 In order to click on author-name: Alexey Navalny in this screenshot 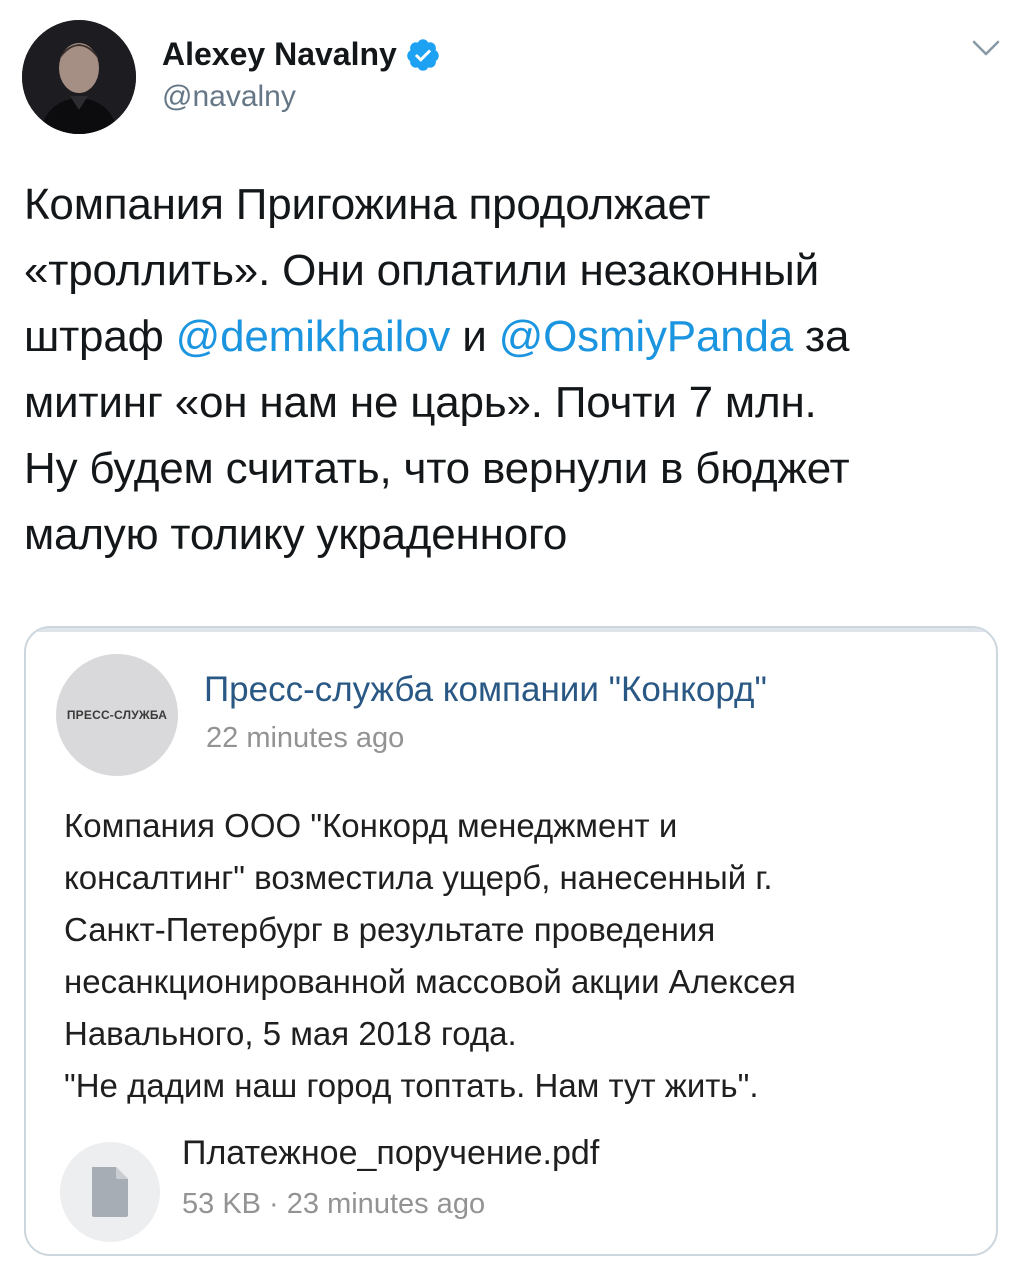, I will do `click(279, 54)`.